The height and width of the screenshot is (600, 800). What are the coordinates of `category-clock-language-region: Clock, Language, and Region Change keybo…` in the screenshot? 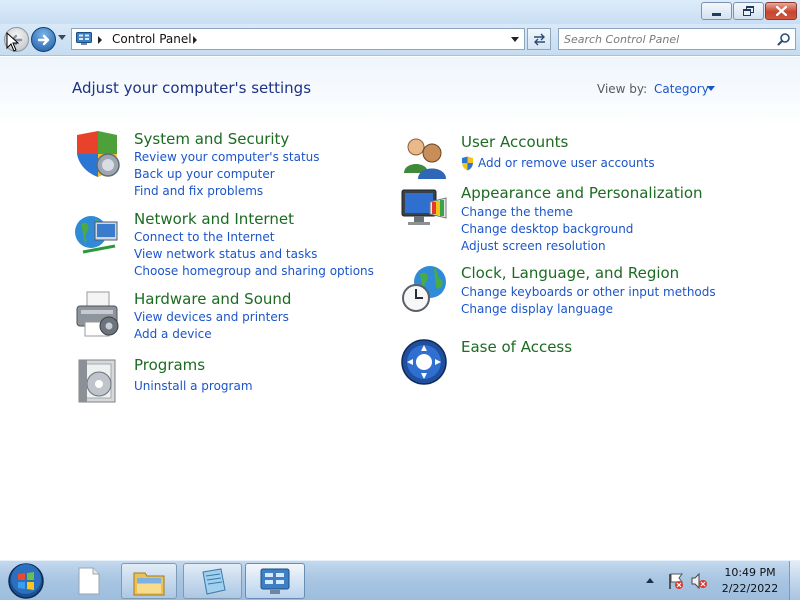 It's located at (565, 294).